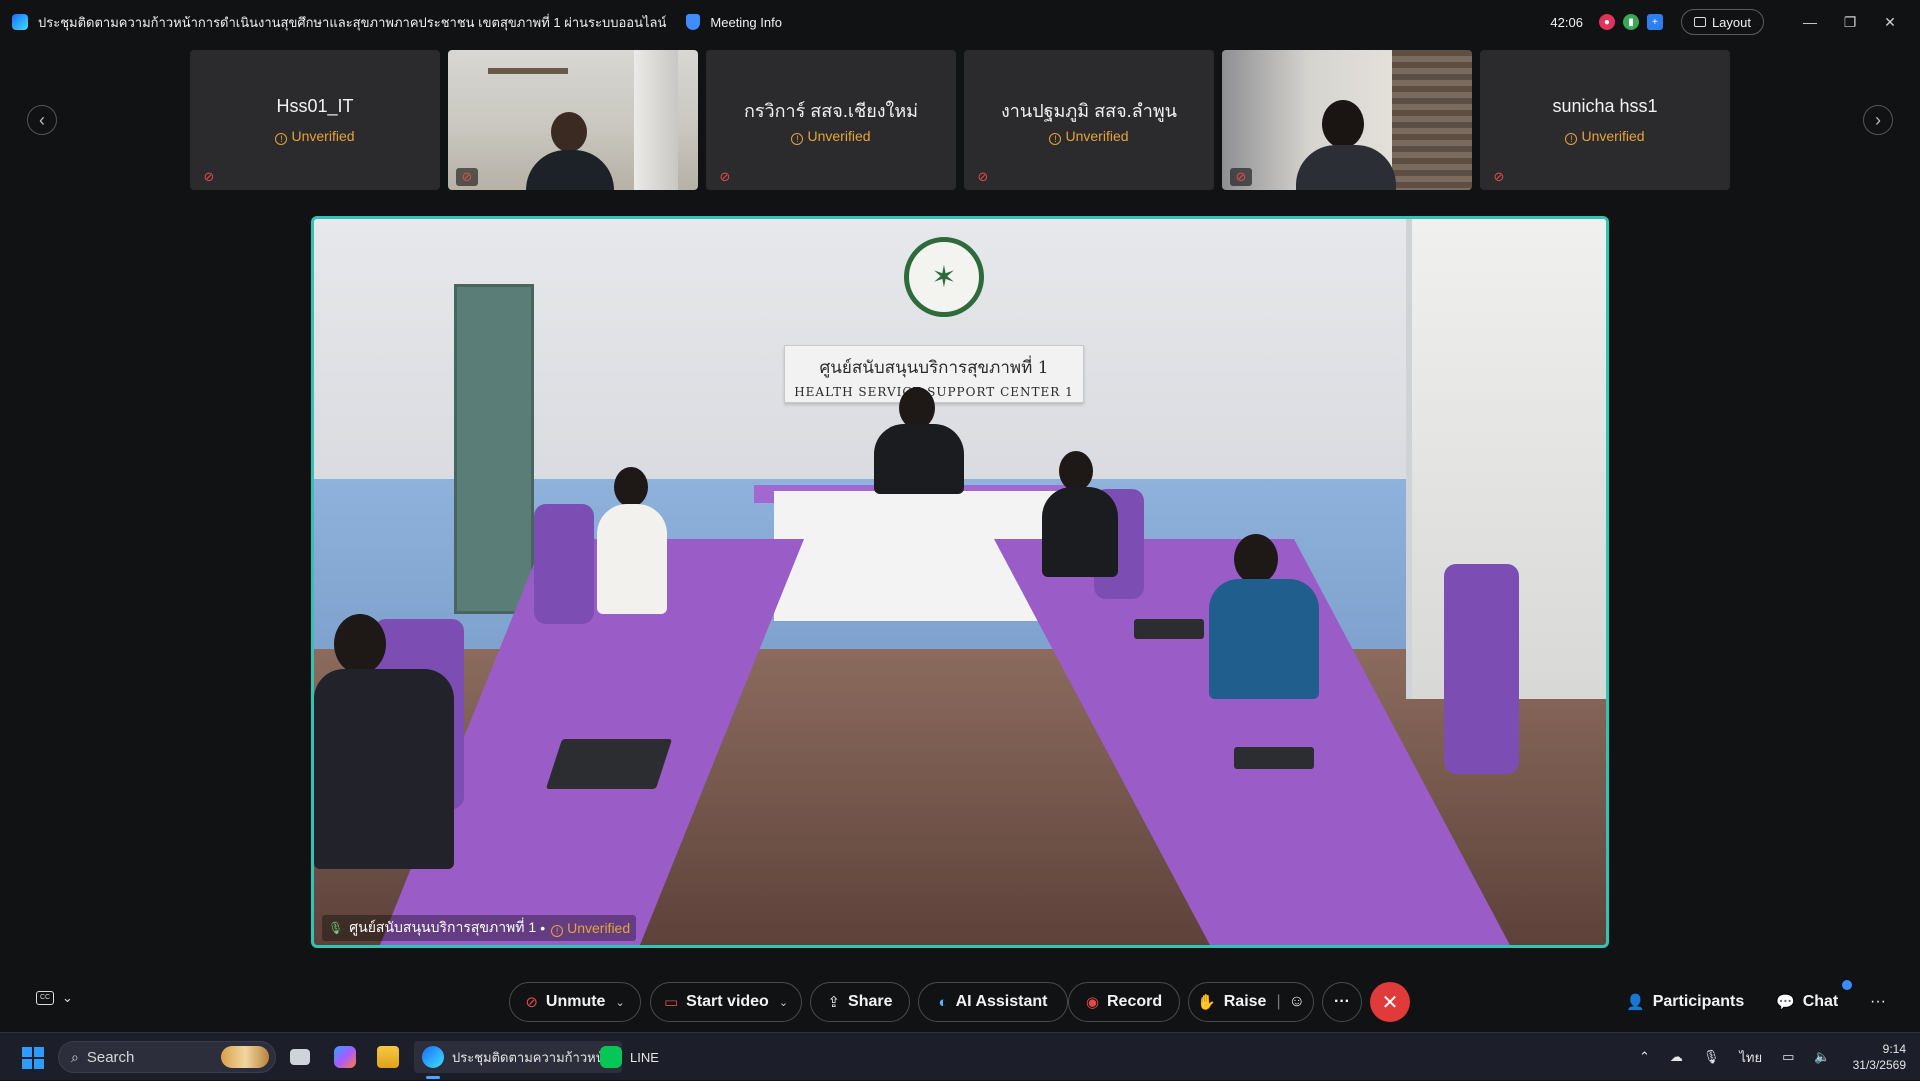 Image resolution: width=1920 pixels, height=1081 pixels. Describe the element at coordinates (1822, 1057) in the screenshot. I see `speaker-icon: 🔈` at that location.